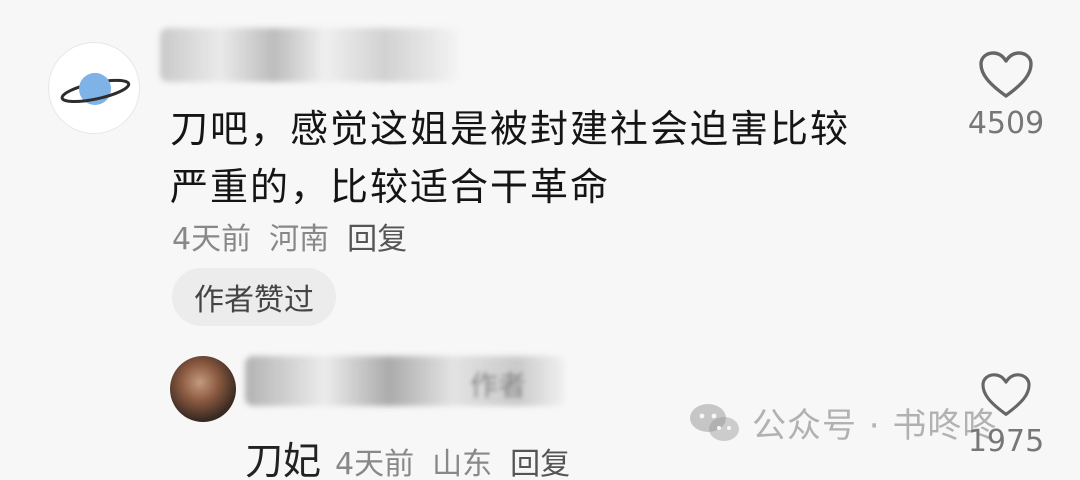  What do you see at coordinates (203, 389) in the screenshot?
I see `reply-avatar` at bounding box center [203, 389].